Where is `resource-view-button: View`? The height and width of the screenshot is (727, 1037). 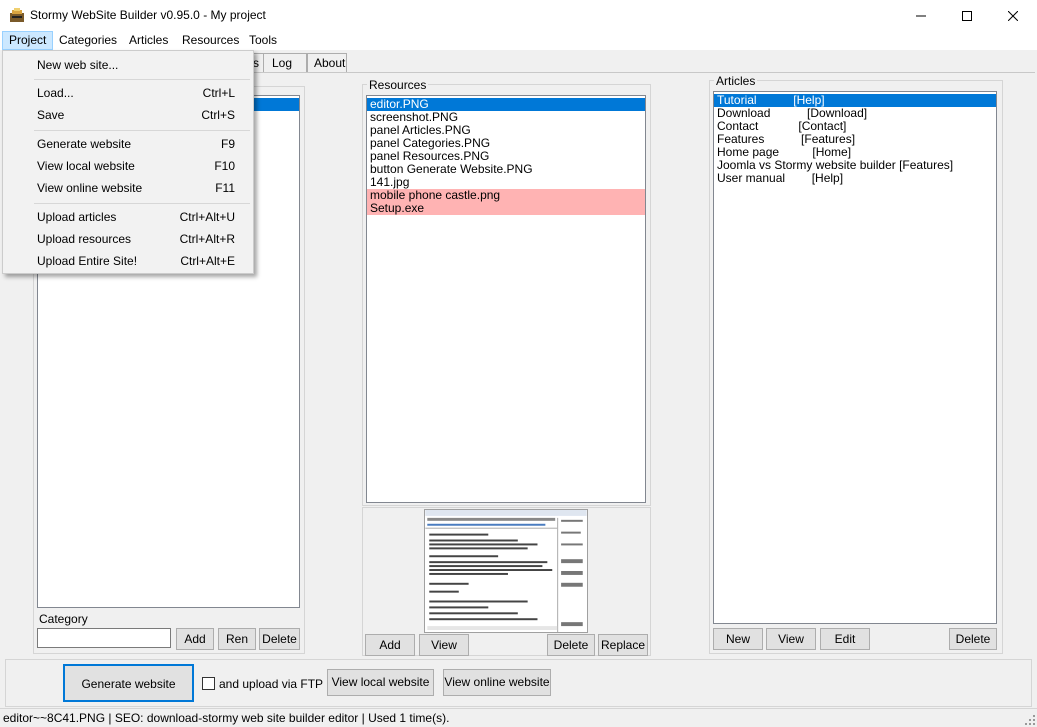 resource-view-button: View is located at coordinates (444, 645).